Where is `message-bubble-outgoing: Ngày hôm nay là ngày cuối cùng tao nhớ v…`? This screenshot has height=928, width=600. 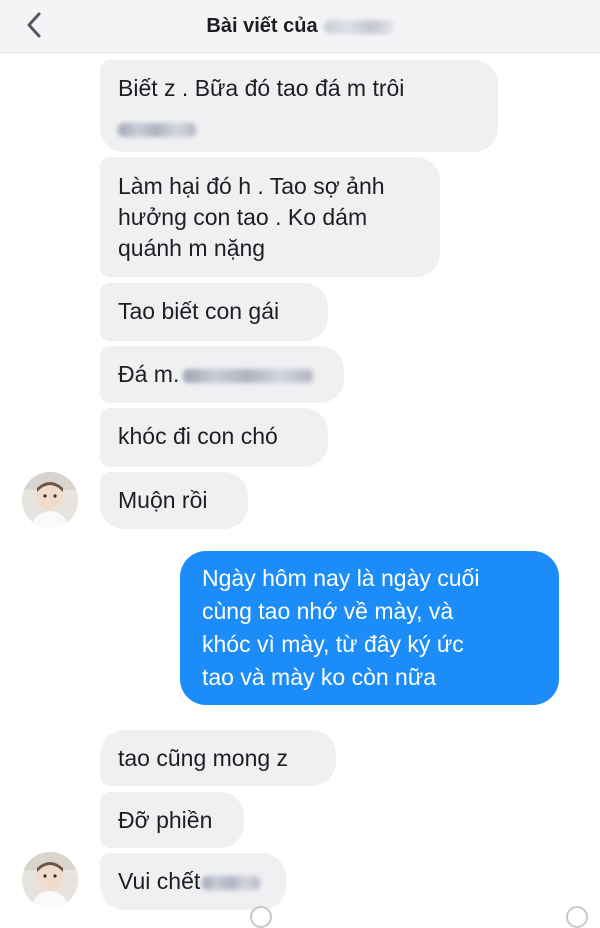
message-bubble-outgoing: Ngày hôm nay là ngày cuối cùng tao nhớ v… is located at coordinates (369, 628).